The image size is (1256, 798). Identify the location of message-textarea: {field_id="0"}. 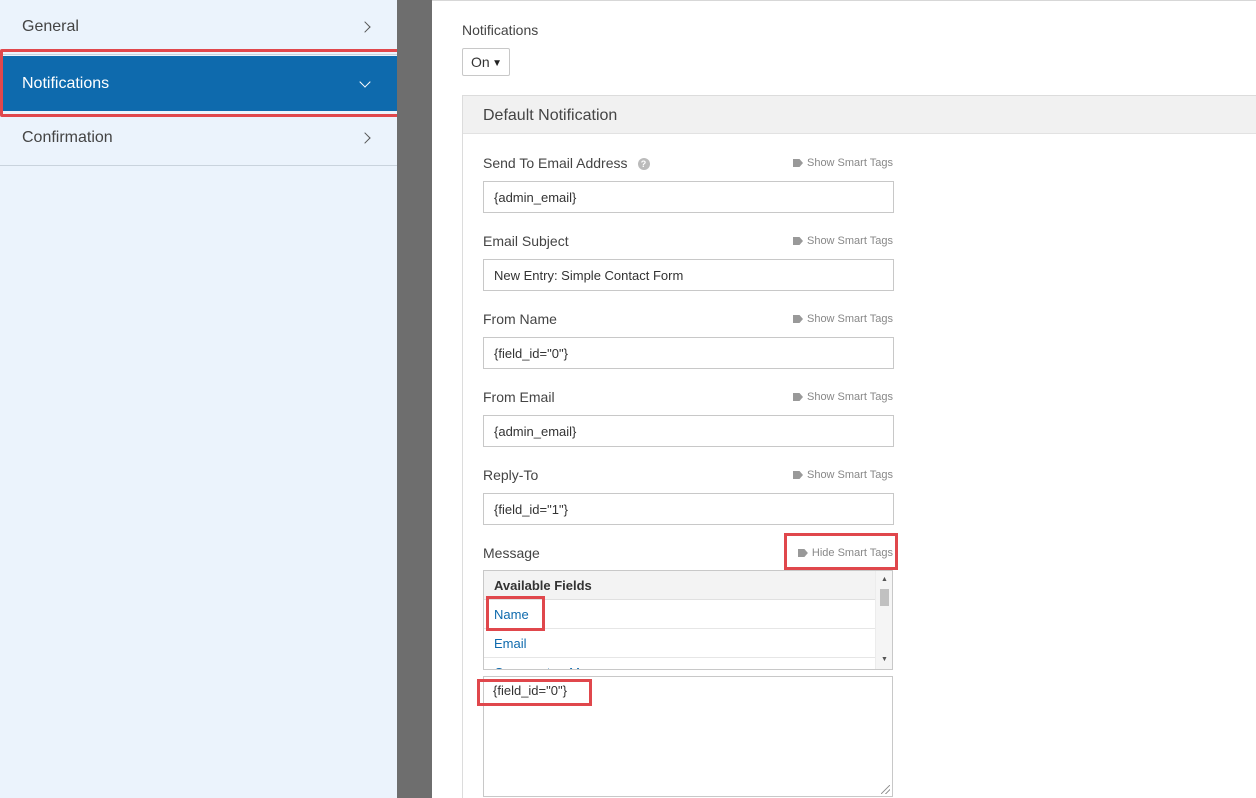
(688, 736).